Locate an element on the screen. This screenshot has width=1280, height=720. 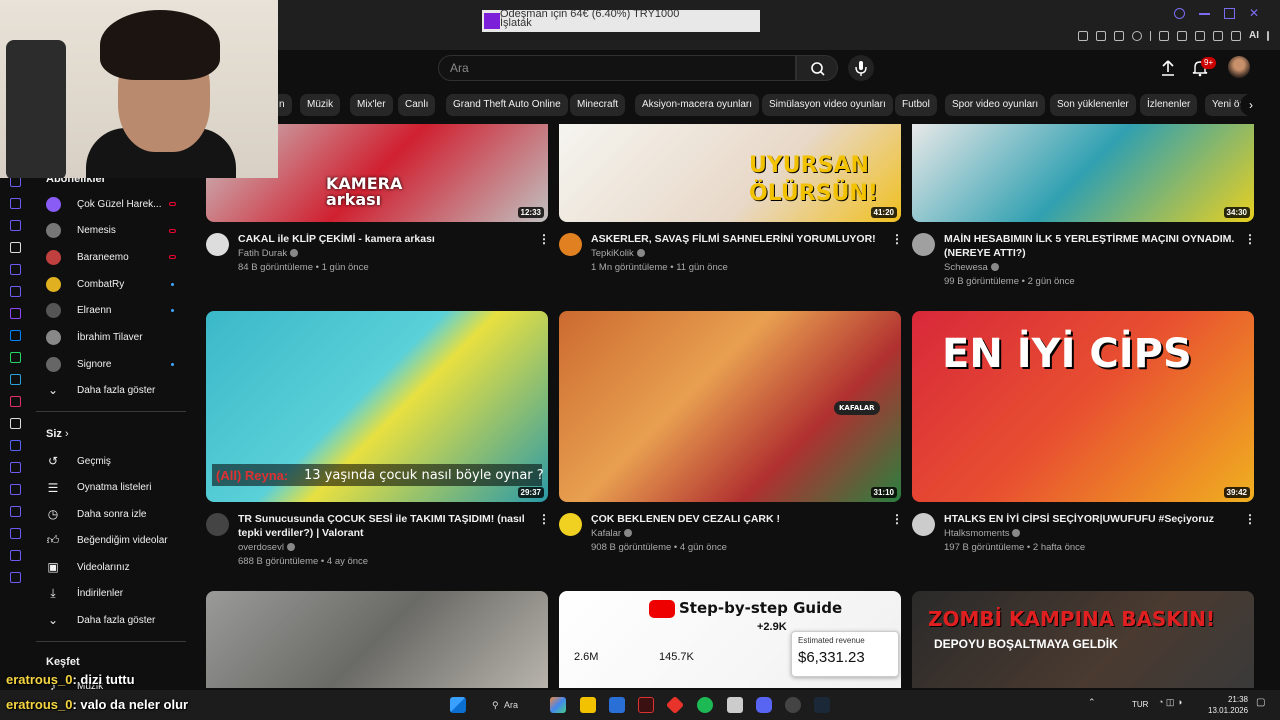
you-item: ⤓ İndirilenler is located at coordinates (121, 594).